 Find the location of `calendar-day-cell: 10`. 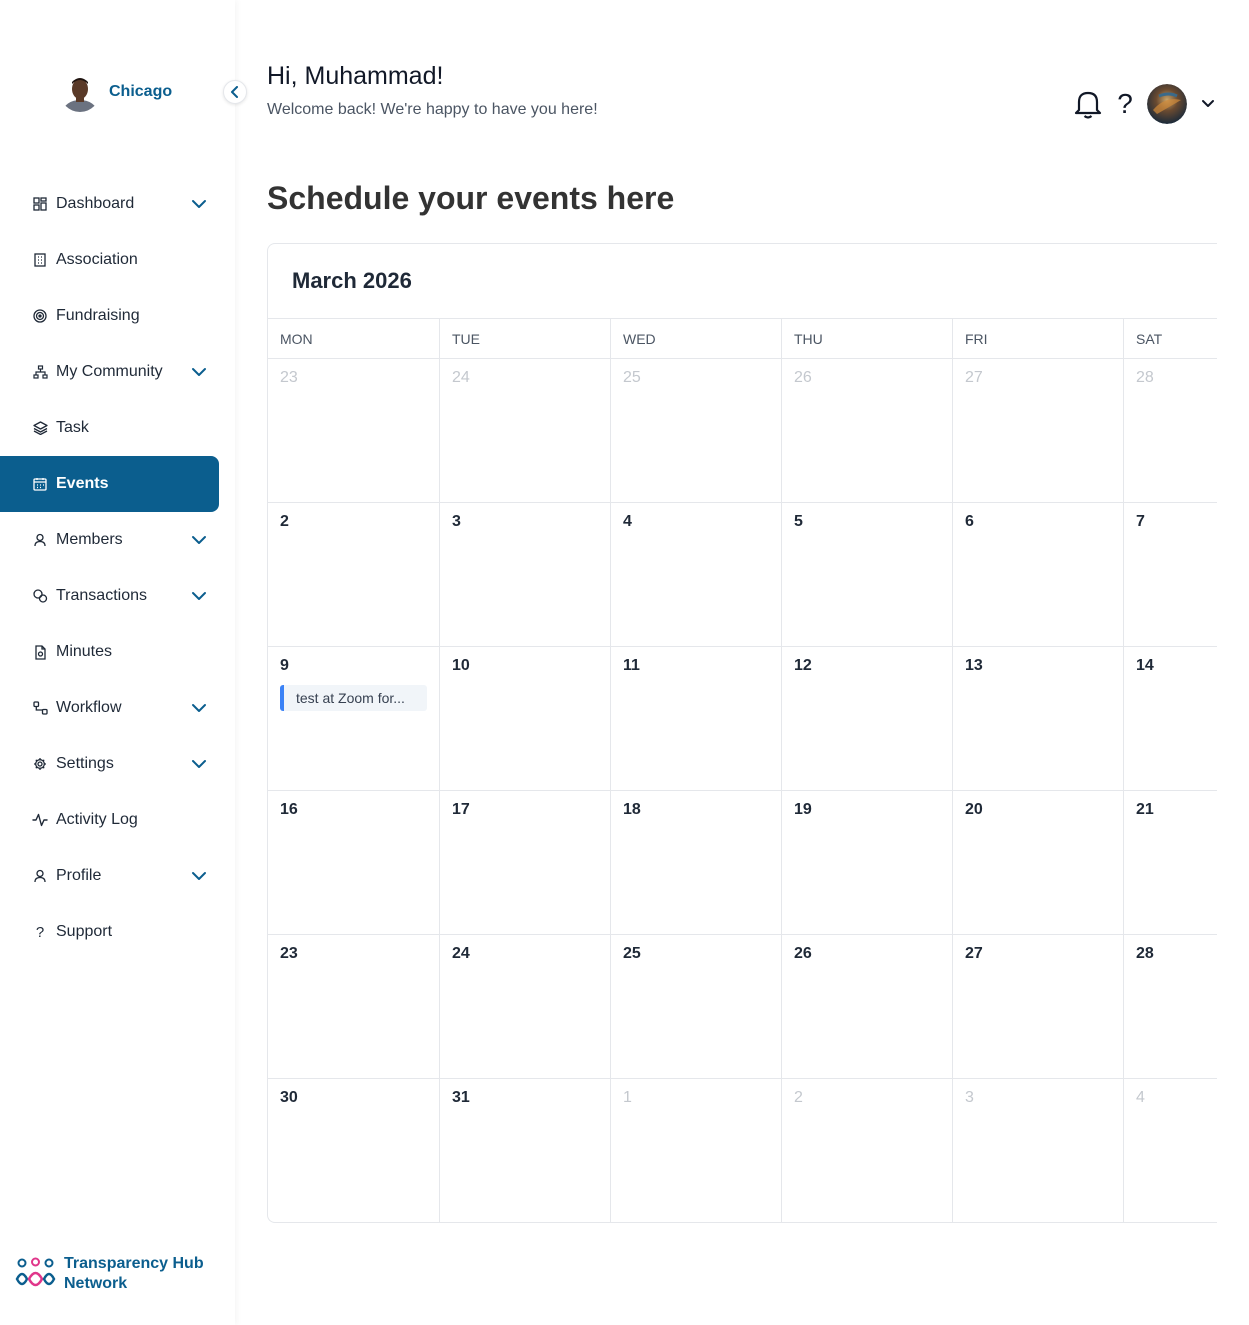

calendar-day-cell: 10 is located at coordinates (525, 719).